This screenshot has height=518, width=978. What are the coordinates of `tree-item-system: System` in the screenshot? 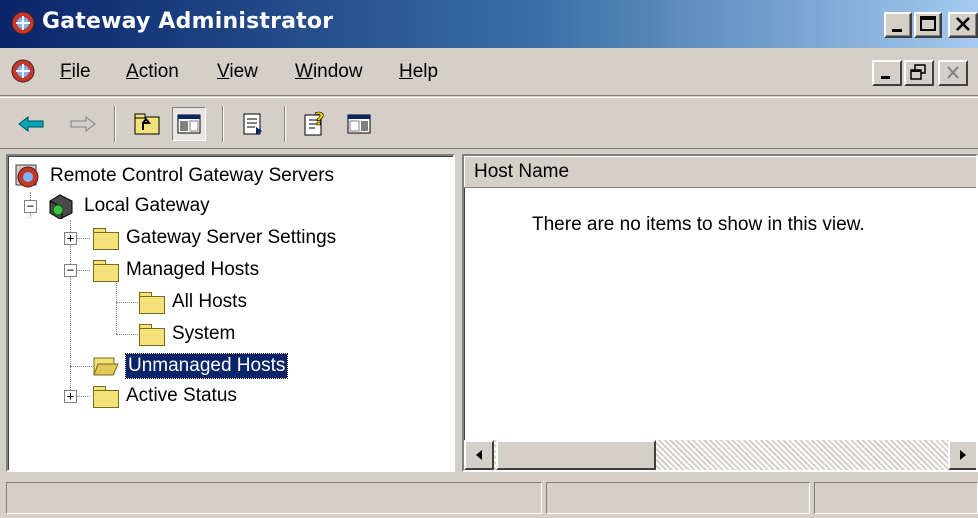 It's located at (187, 334).